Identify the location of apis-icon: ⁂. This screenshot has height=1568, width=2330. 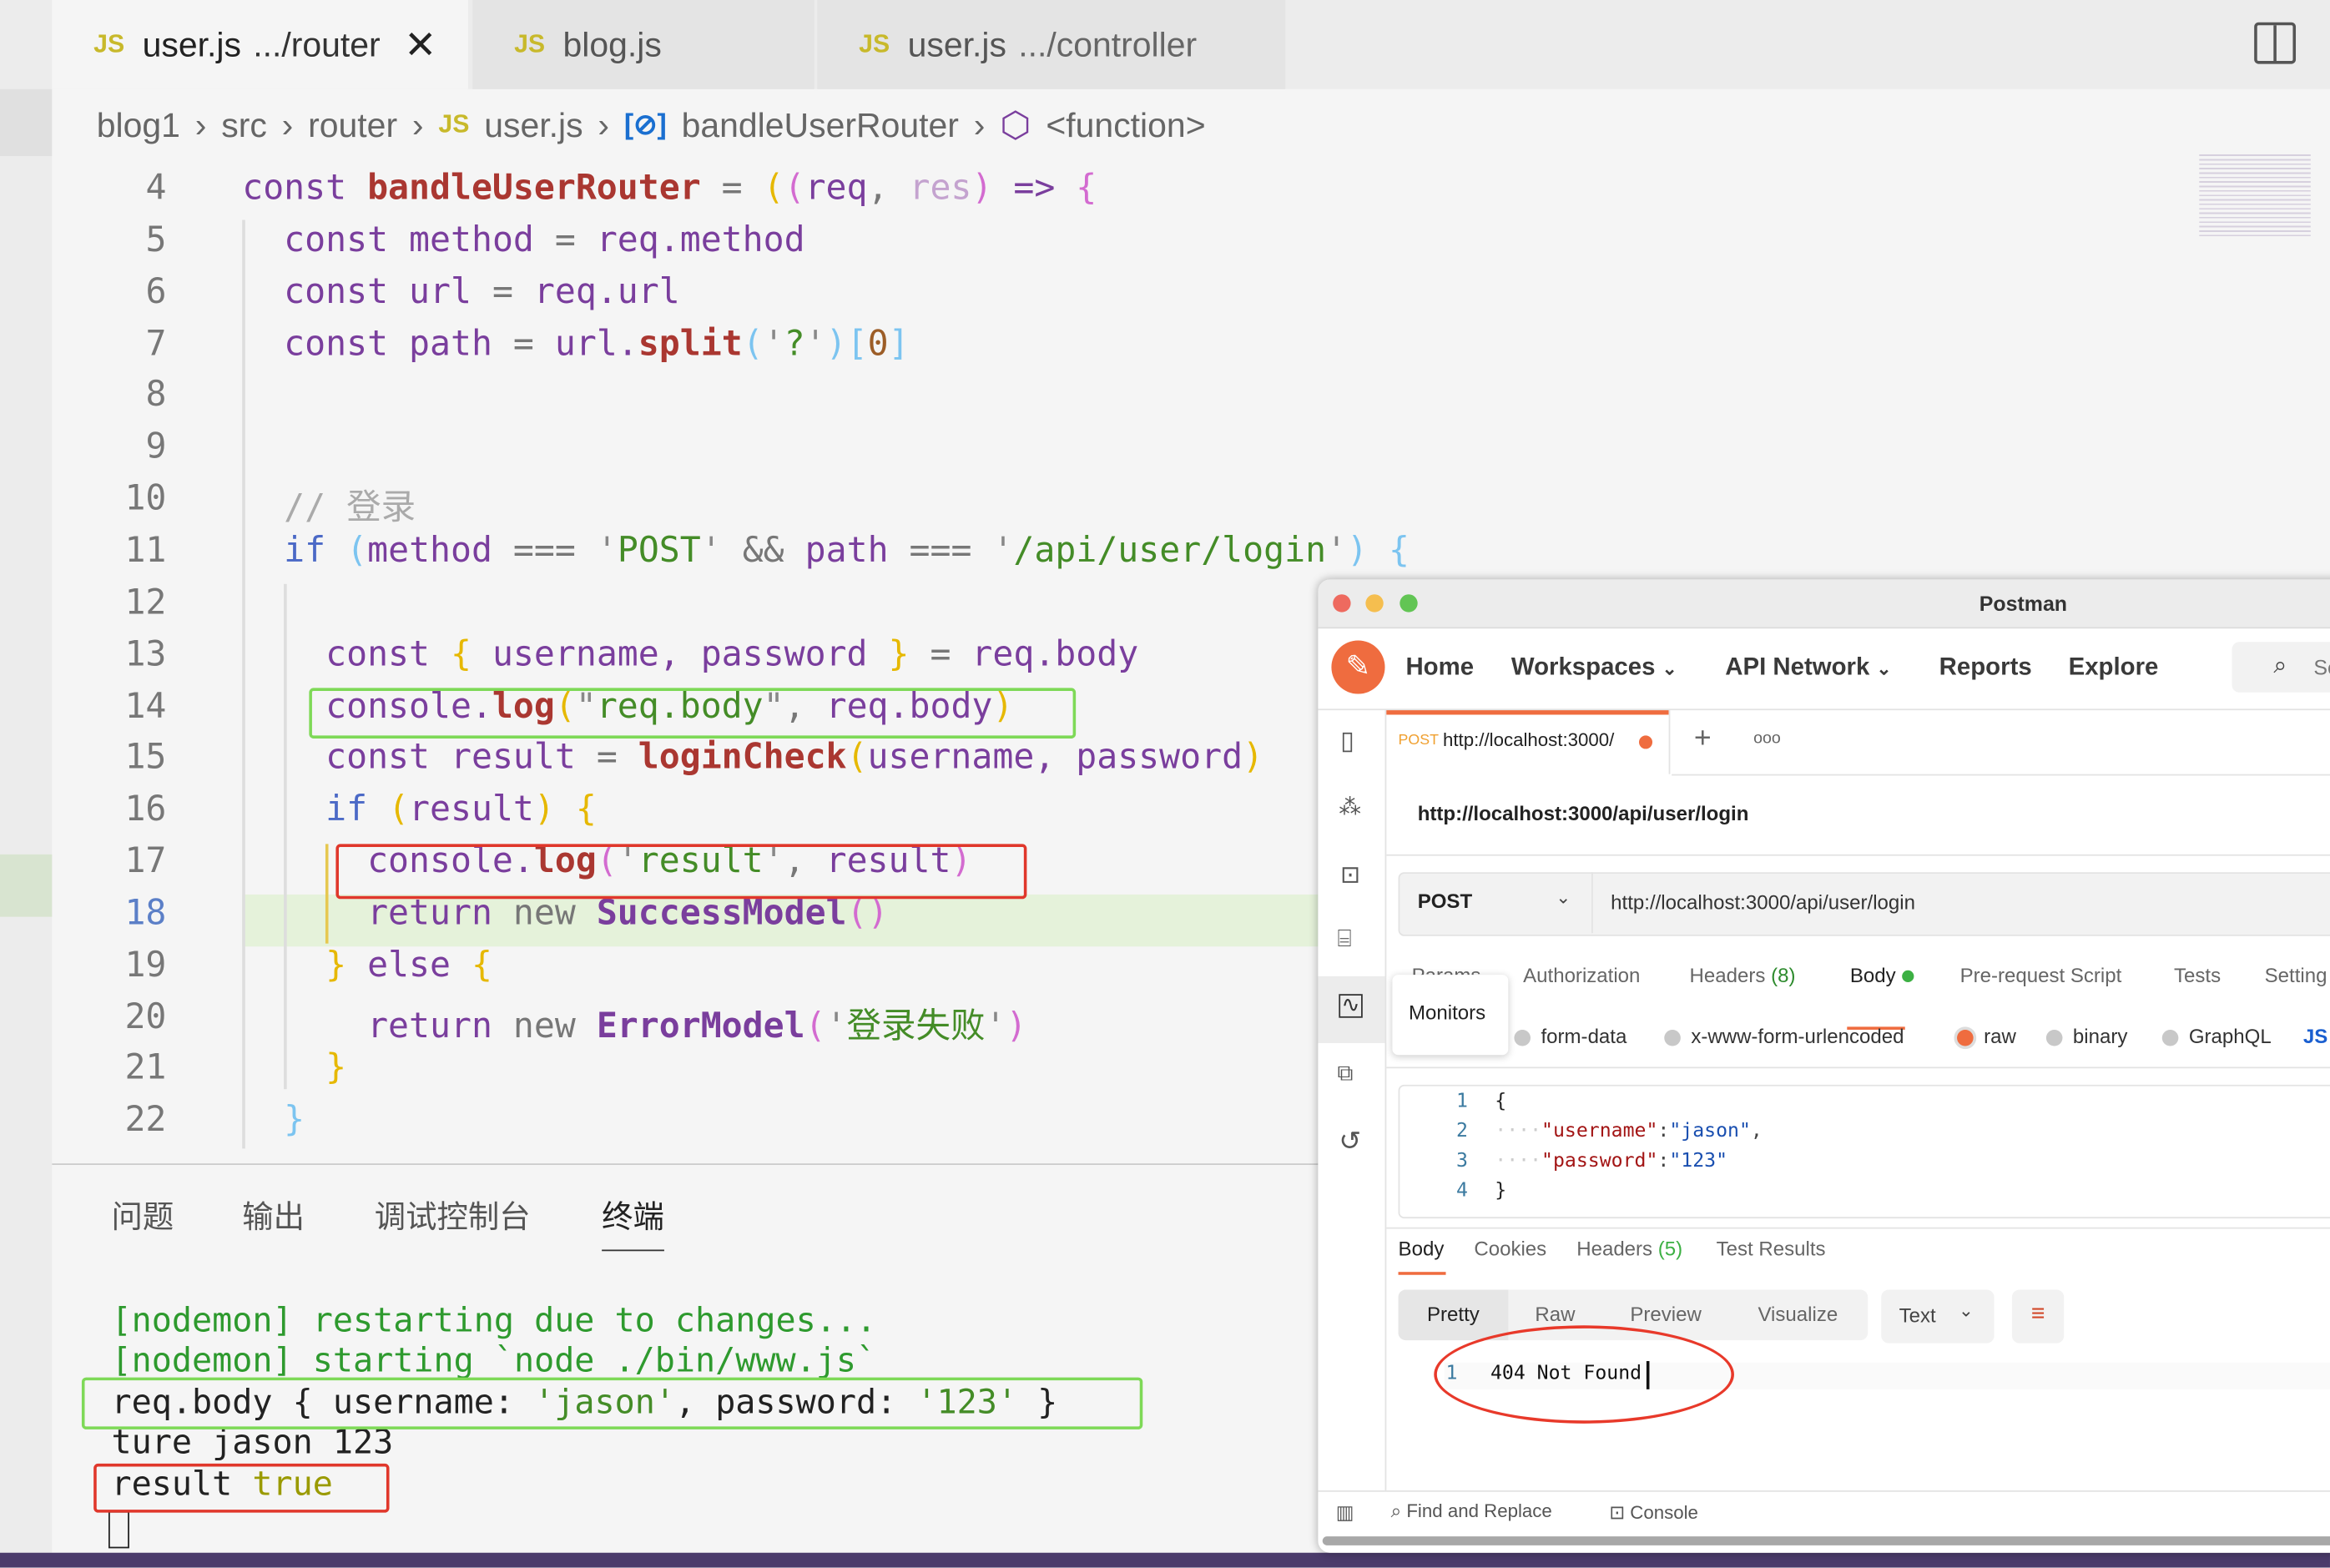
(1350, 807).